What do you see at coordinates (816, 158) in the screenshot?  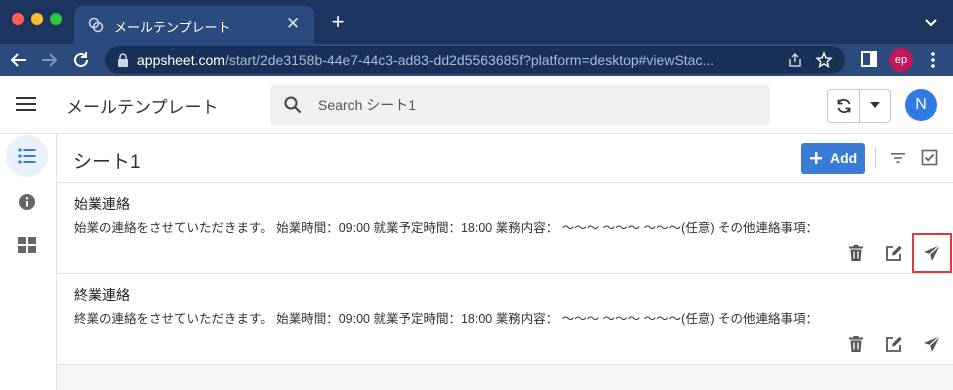 I see `plus-icon` at bounding box center [816, 158].